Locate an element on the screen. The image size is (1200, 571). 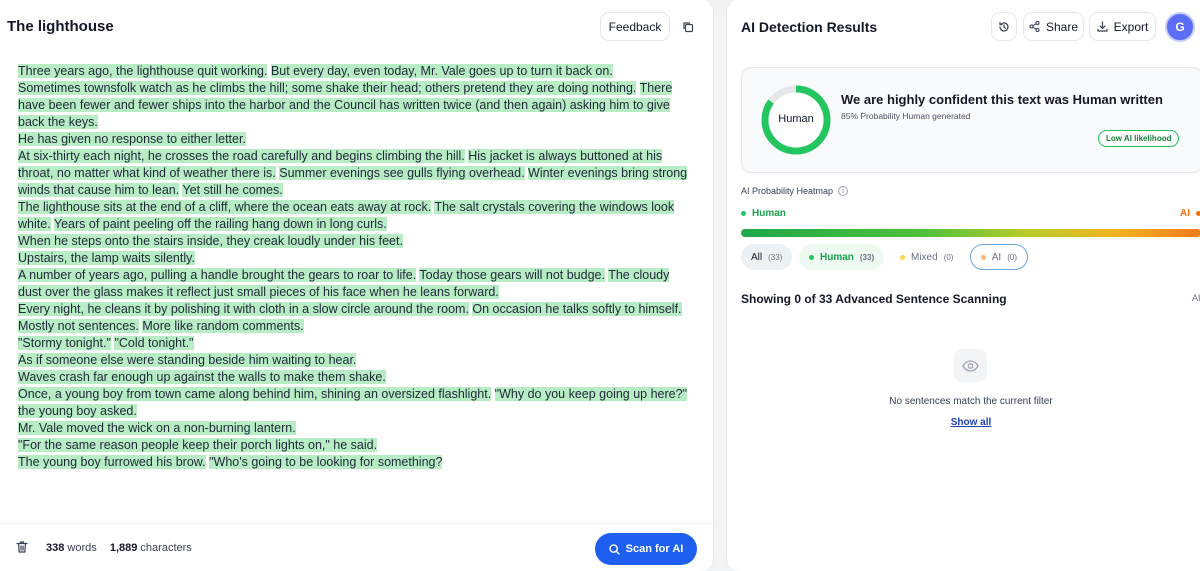
copy-icon is located at coordinates (687, 26).